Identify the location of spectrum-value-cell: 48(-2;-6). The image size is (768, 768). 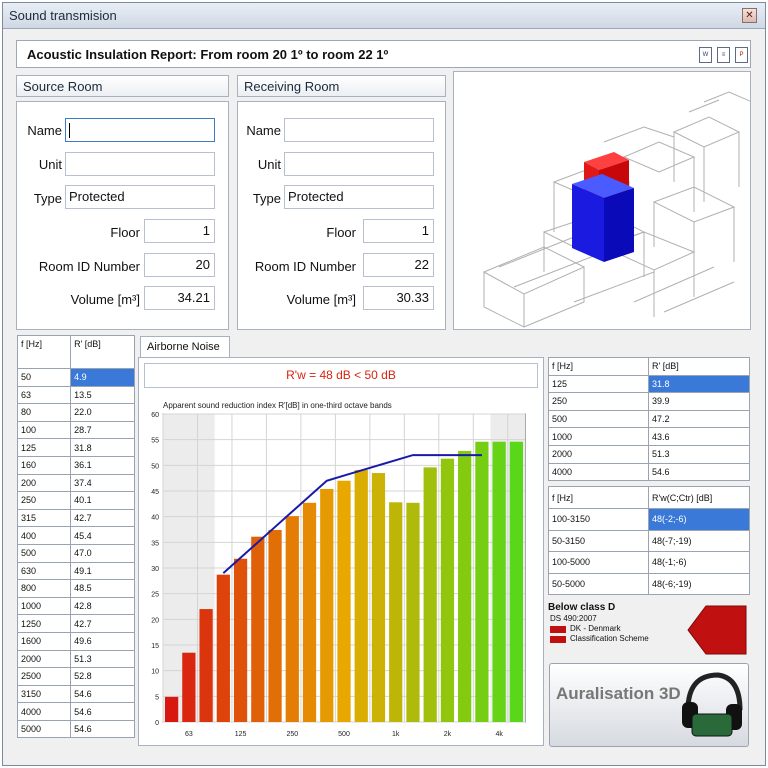
(699, 519).